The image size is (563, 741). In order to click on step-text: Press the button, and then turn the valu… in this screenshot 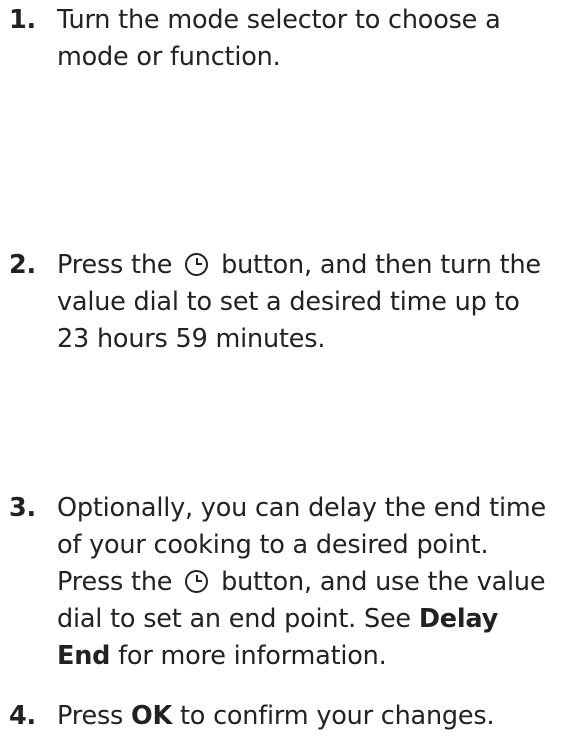, I will do `click(299, 302)`.